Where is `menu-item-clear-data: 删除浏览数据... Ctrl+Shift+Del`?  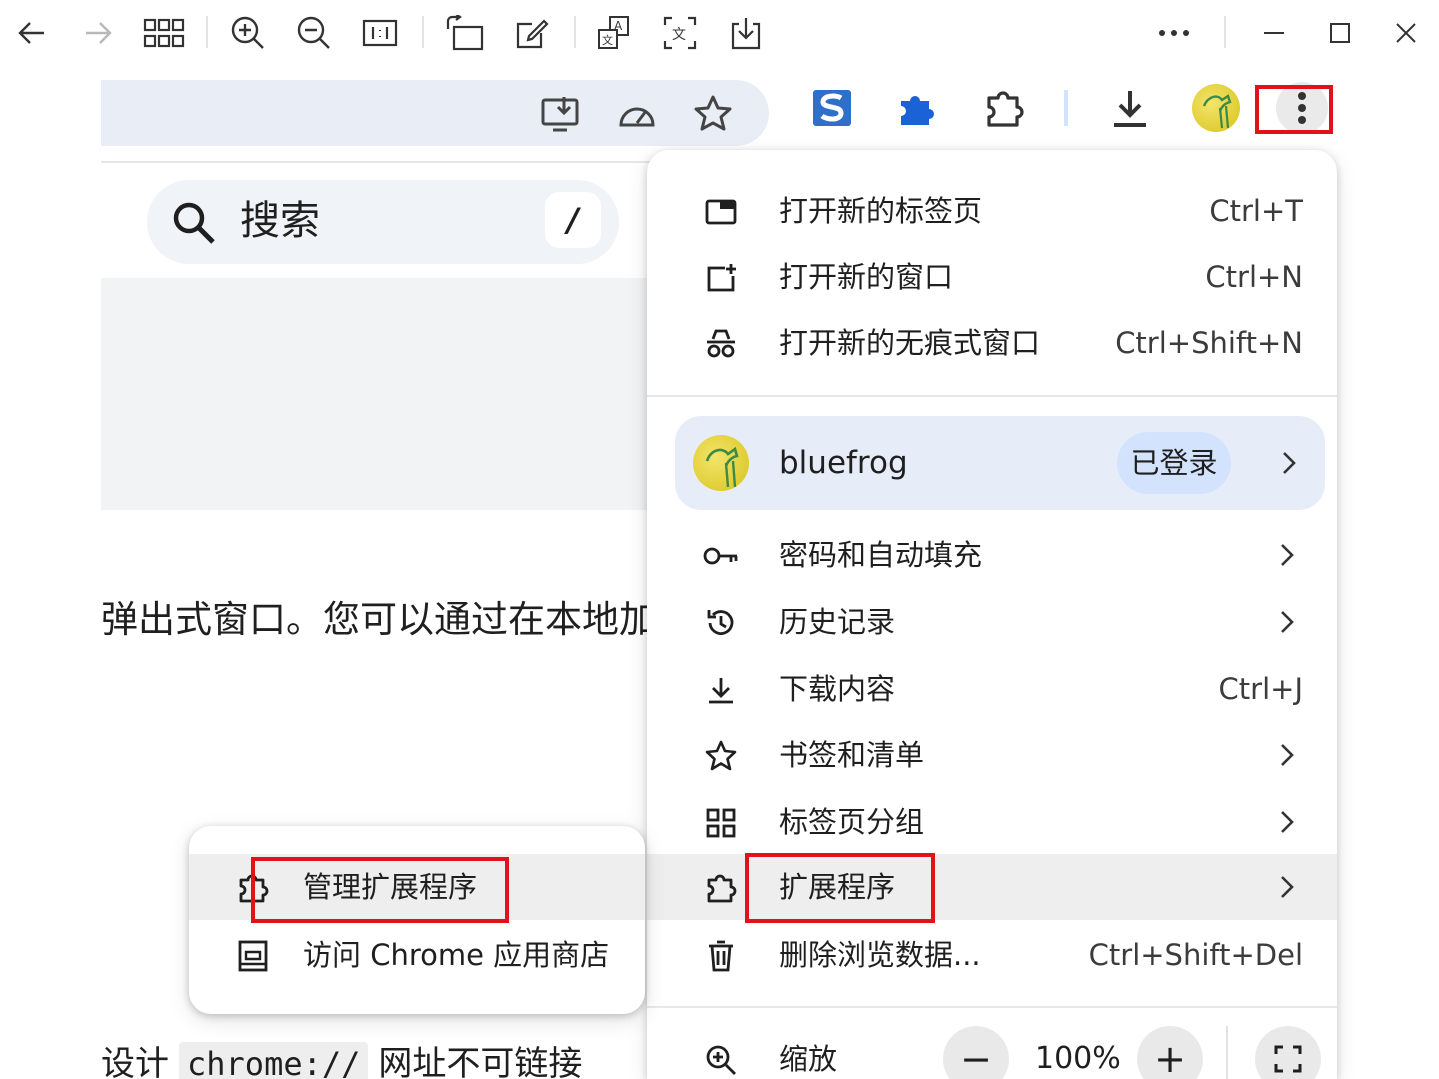 menu-item-clear-data: 删除浏览数据... Ctrl+Shift+Del is located at coordinates (992, 955).